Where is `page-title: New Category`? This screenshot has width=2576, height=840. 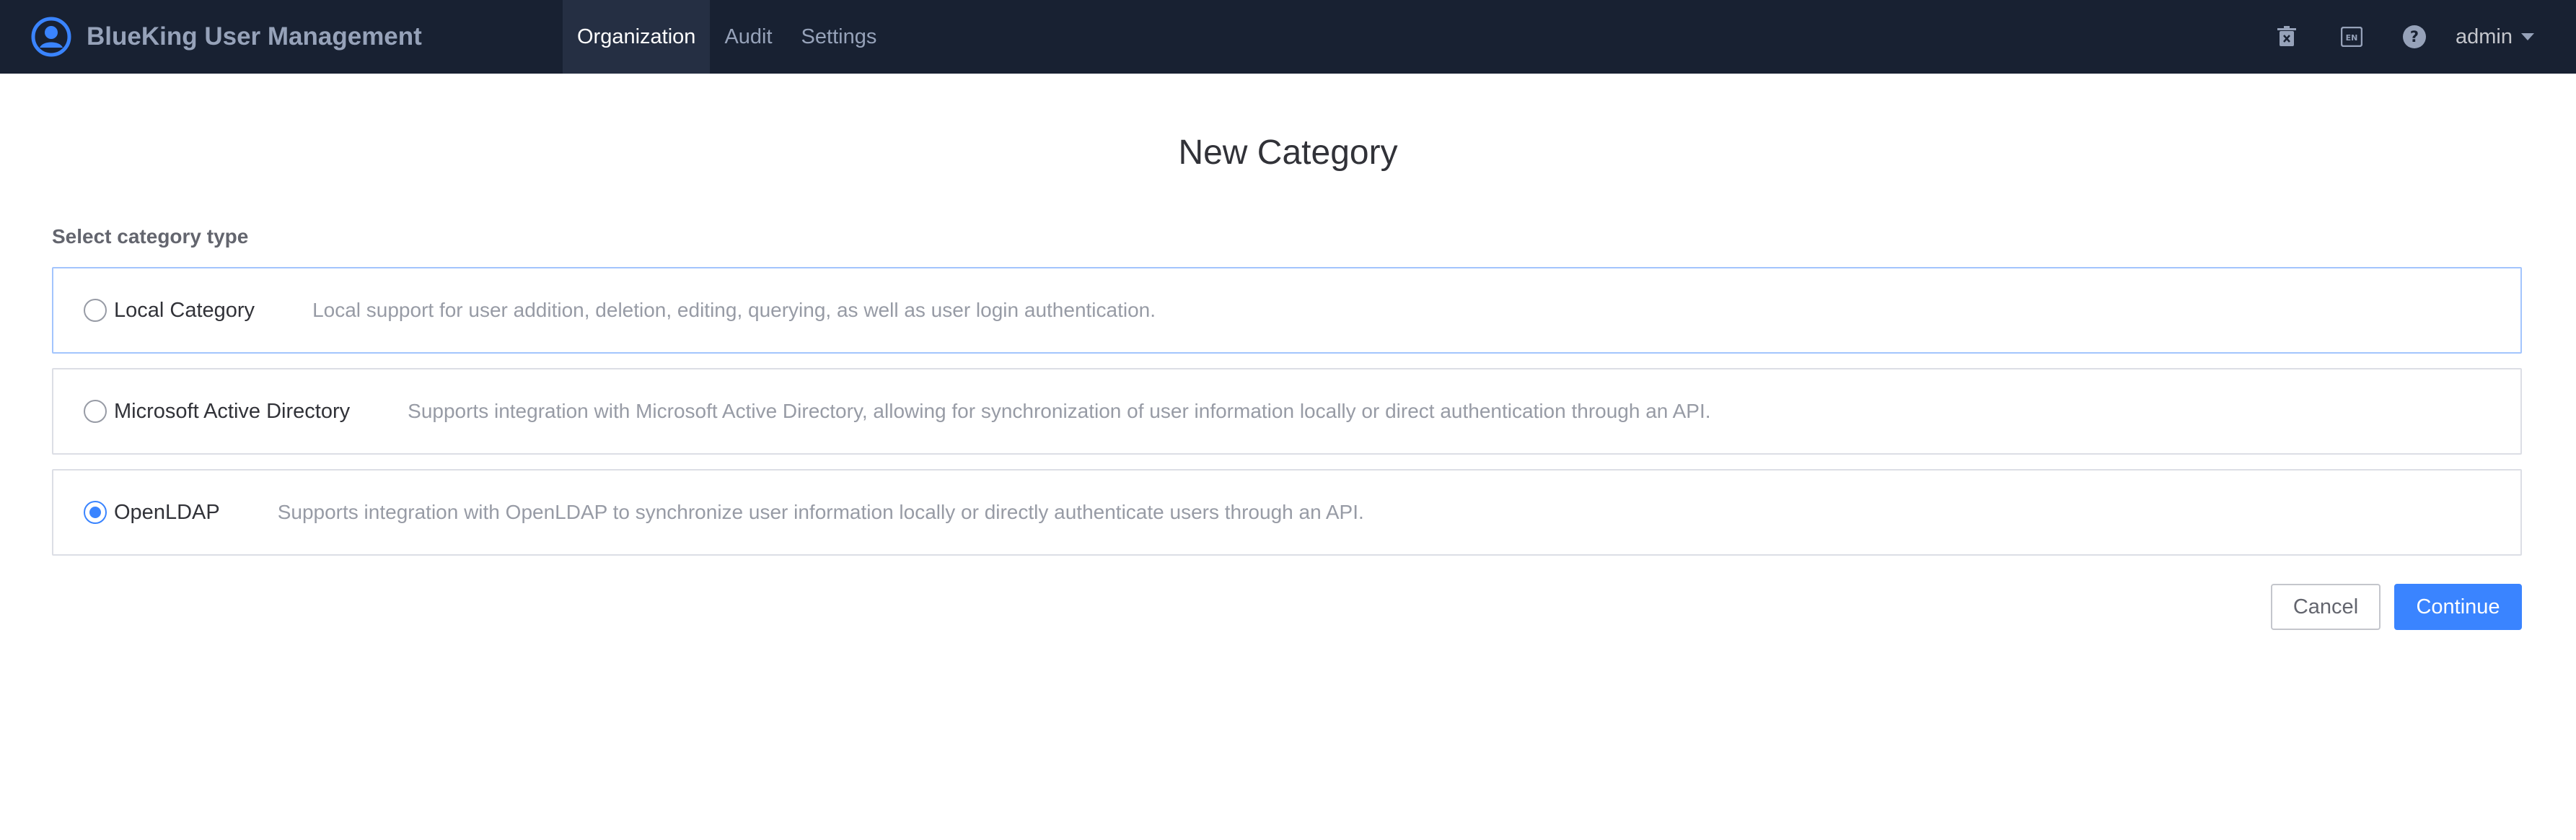
page-title: New Category is located at coordinates (1288, 153).